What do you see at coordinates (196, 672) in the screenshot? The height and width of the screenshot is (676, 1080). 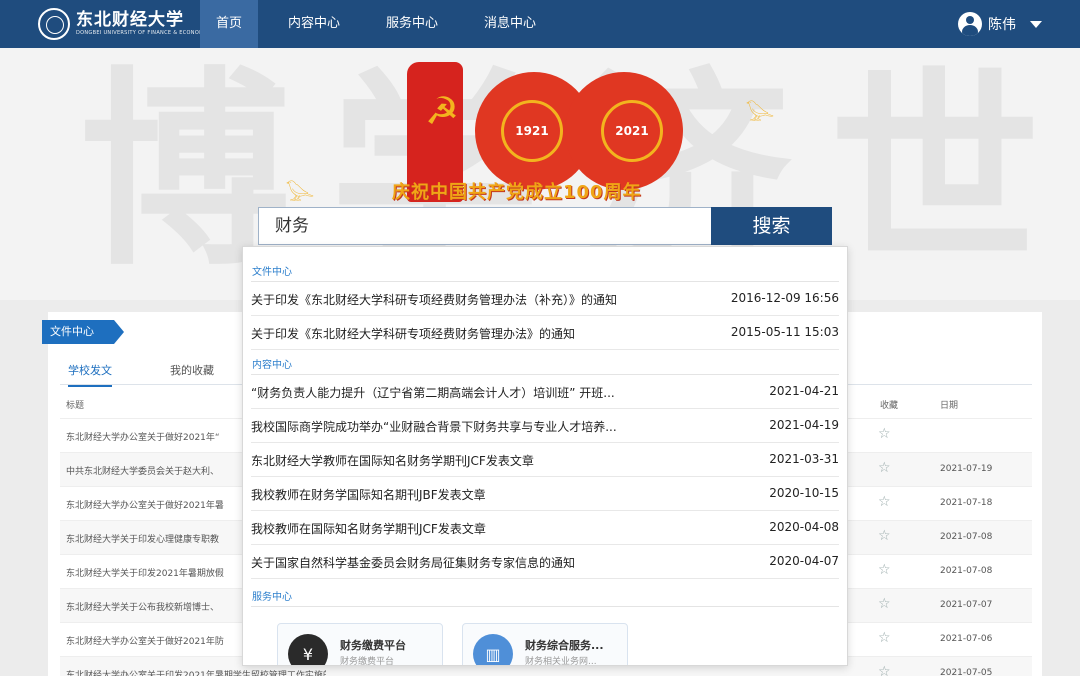 I see `row-title: 东北财经大学办公室关于印发2021年暑期学生留校管理工作实施的通知` at bounding box center [196, 672].